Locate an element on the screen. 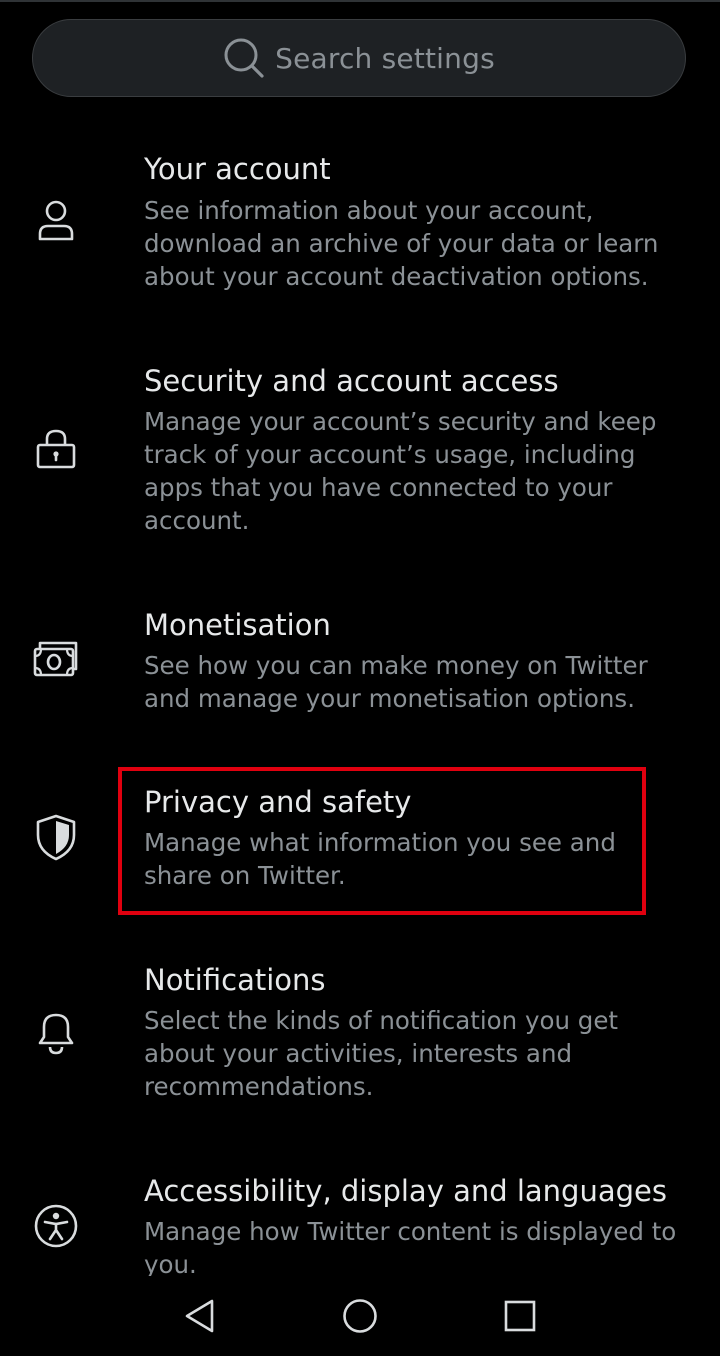 This screenshot has height=1356, width=720. home-circle-icon is located at coordinates (360, 1316).